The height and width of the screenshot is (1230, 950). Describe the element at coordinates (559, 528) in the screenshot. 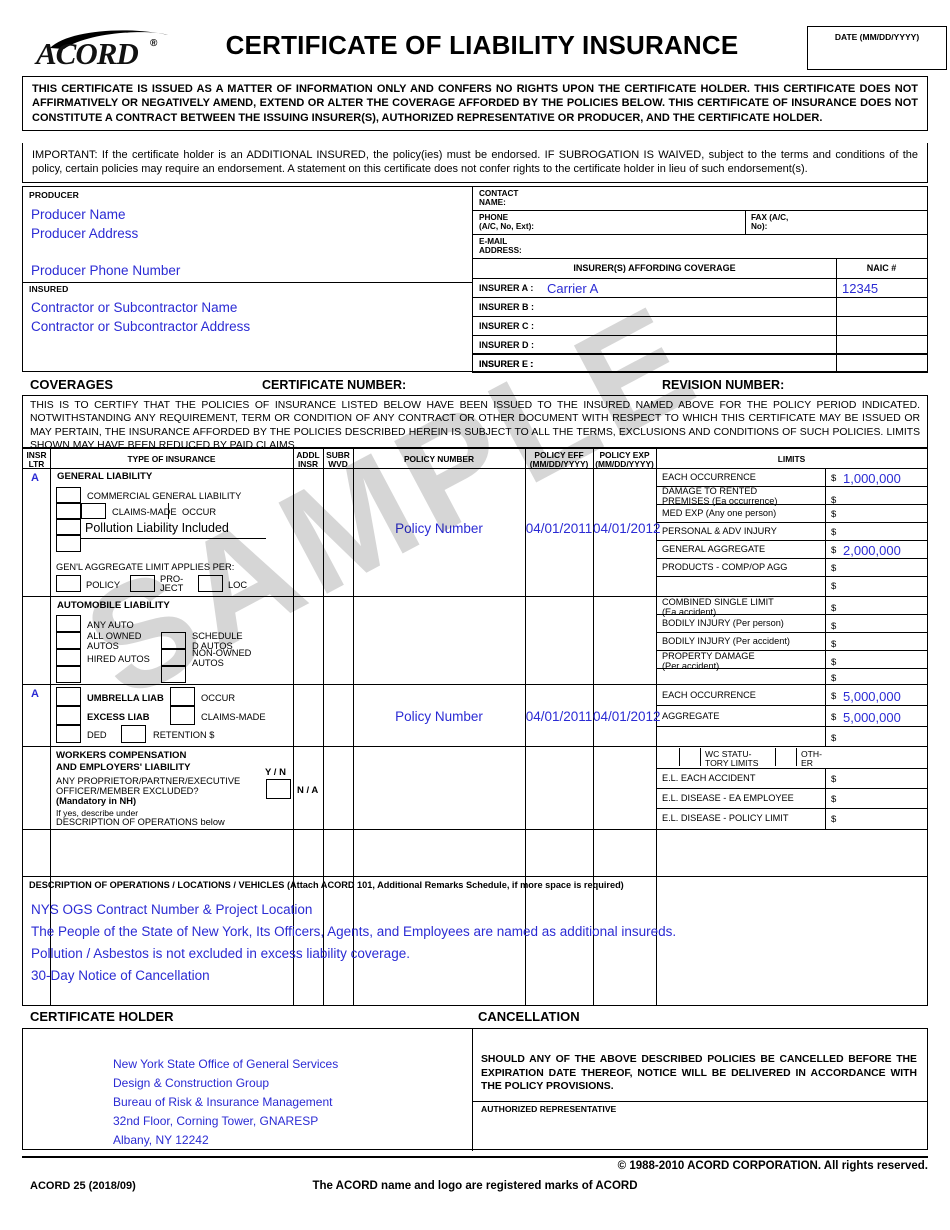

I see `gl-policy-eff: 04/01/2011` at that location.